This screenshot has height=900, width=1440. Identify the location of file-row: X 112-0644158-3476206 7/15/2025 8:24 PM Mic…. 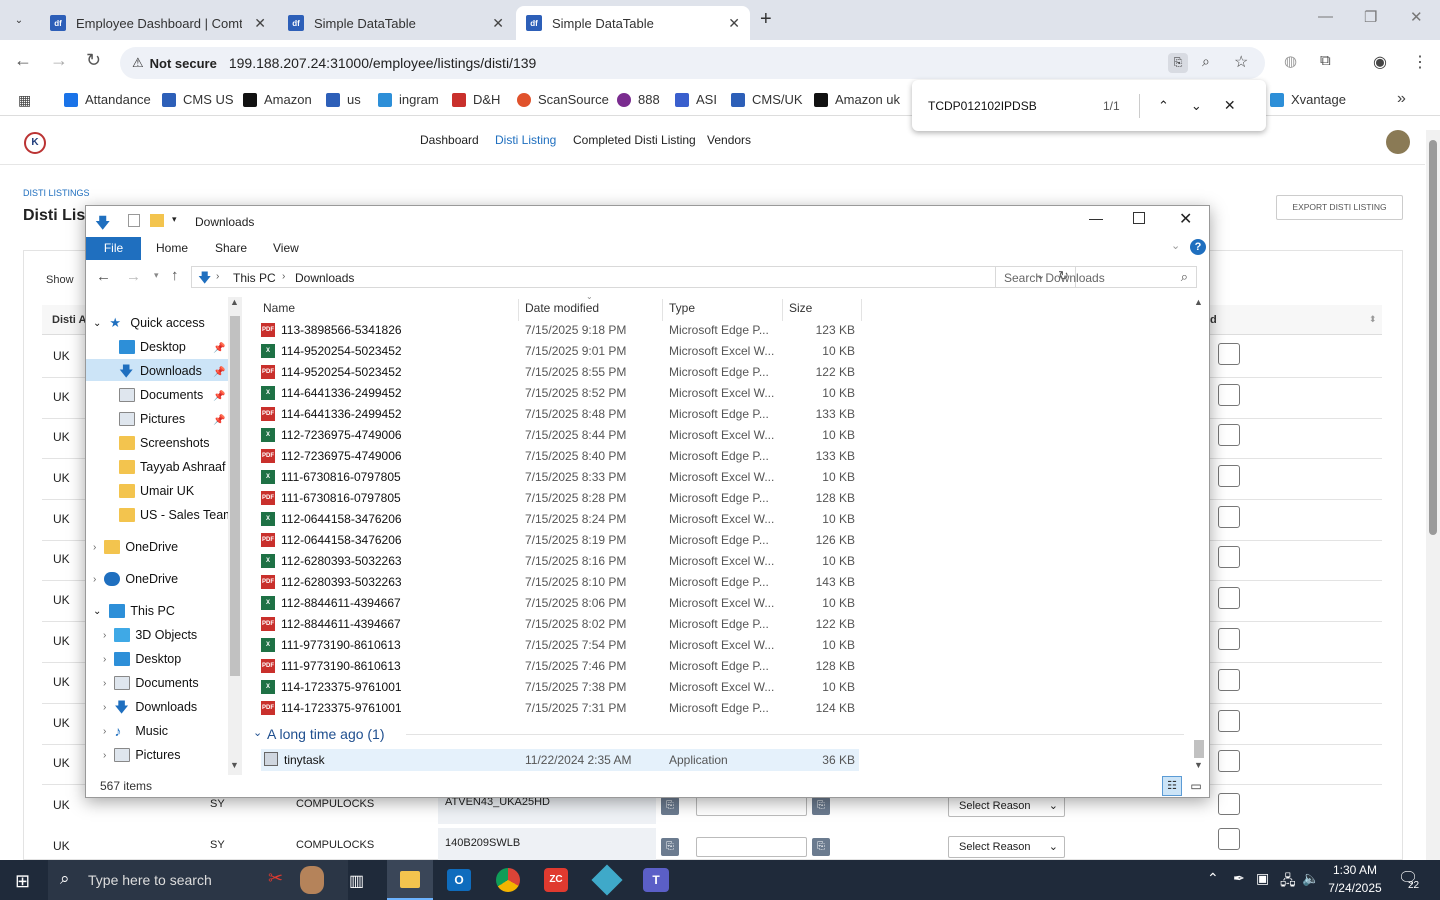
(561, 518).